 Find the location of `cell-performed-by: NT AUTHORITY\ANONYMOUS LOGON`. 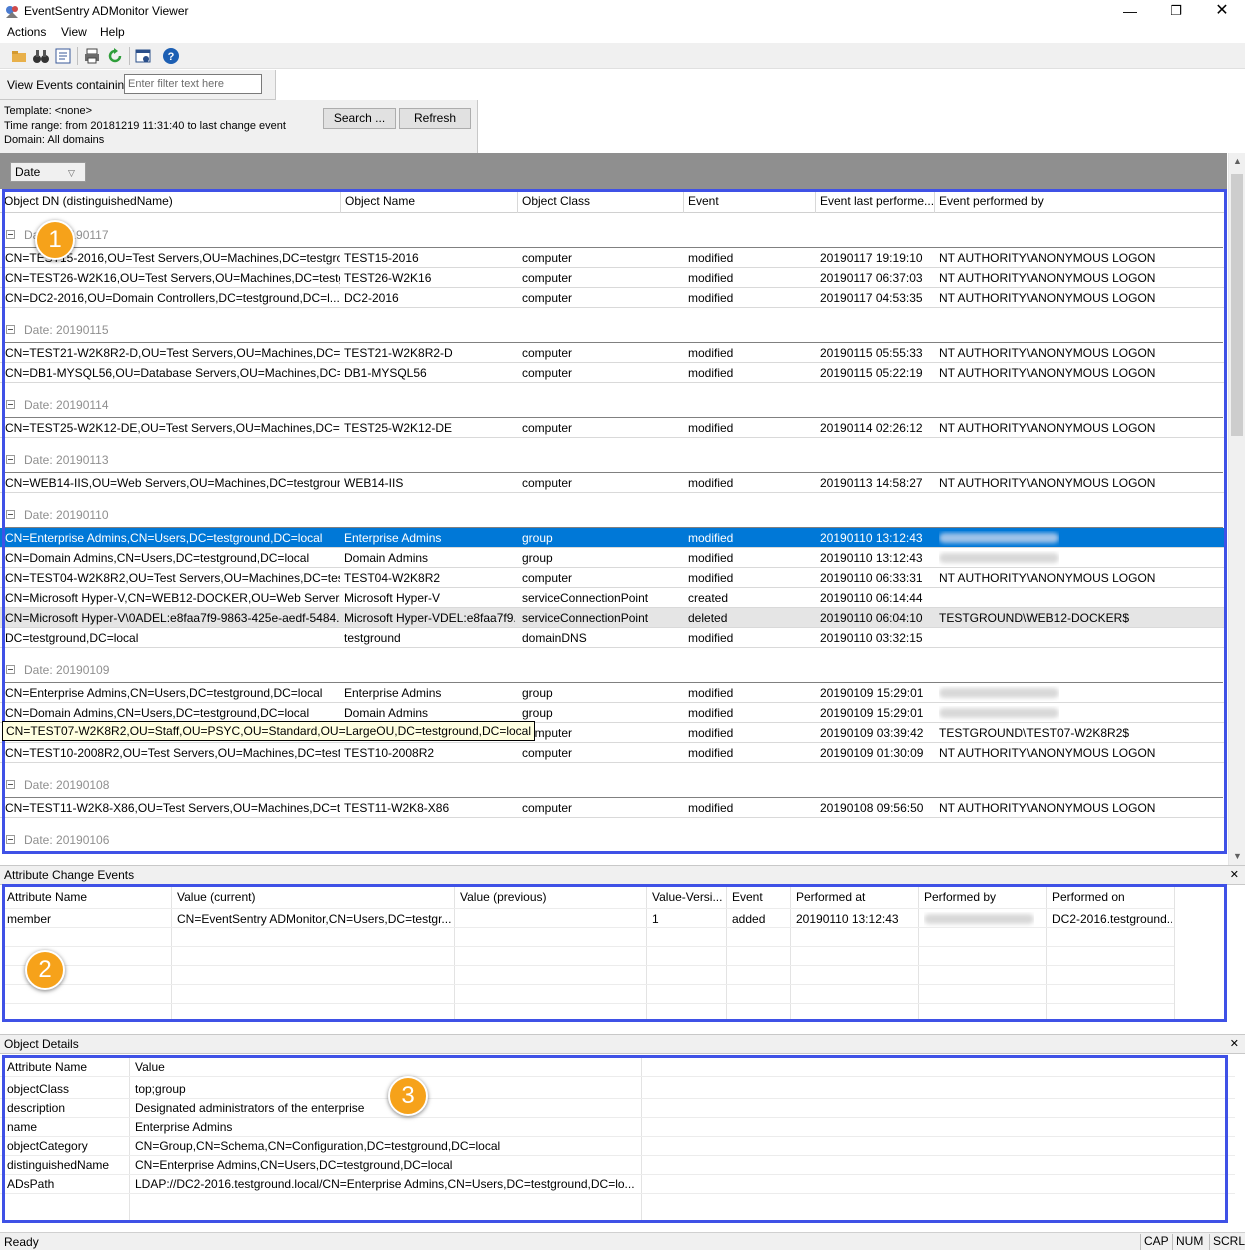

cell-performed-by: NT AUTHORITY\ANONYMOUS LOGON is located at coordinates (1047, 808).